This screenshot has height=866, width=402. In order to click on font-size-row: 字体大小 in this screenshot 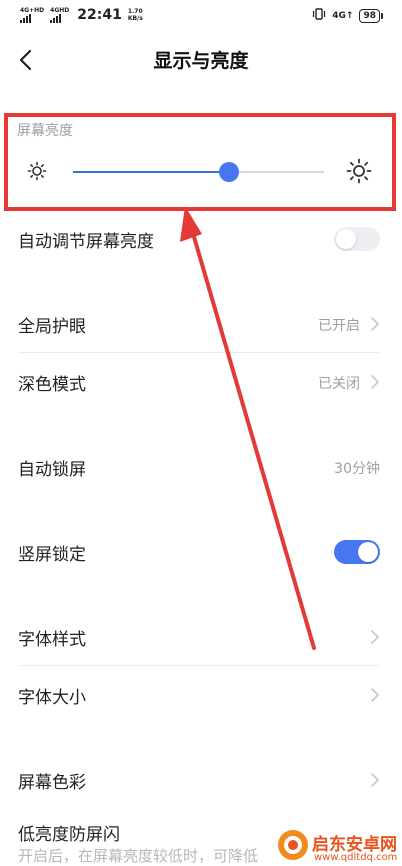, I will do `click(201, 695)`.